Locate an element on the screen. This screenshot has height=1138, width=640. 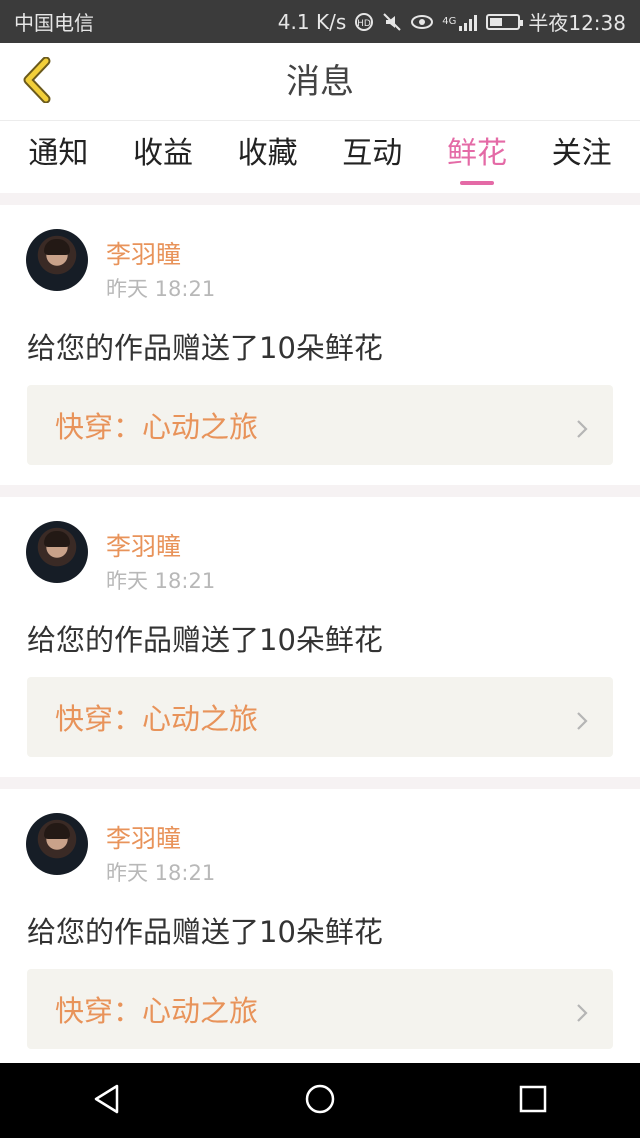
svg-text: HD is located at coordinates (364, 24).